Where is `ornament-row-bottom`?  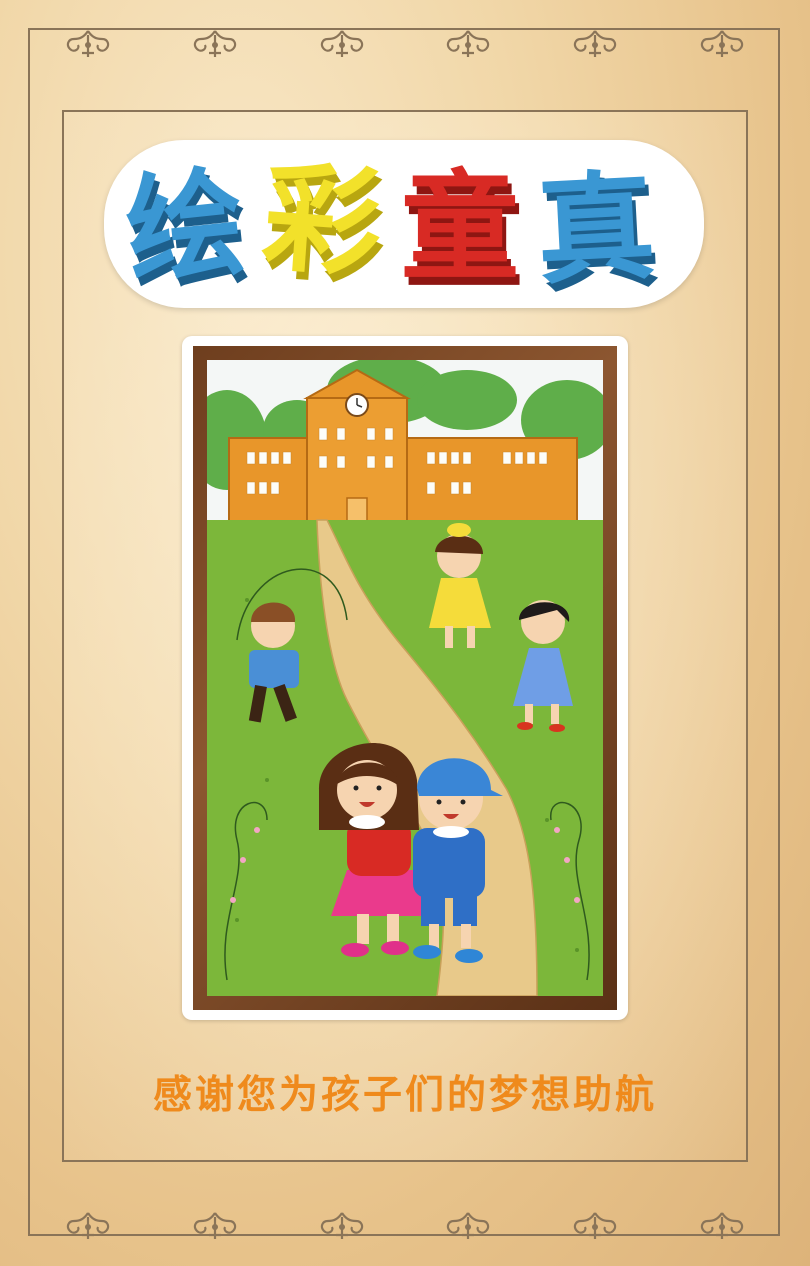 ornament-row-bottom is located at coordinates (405, 1226).